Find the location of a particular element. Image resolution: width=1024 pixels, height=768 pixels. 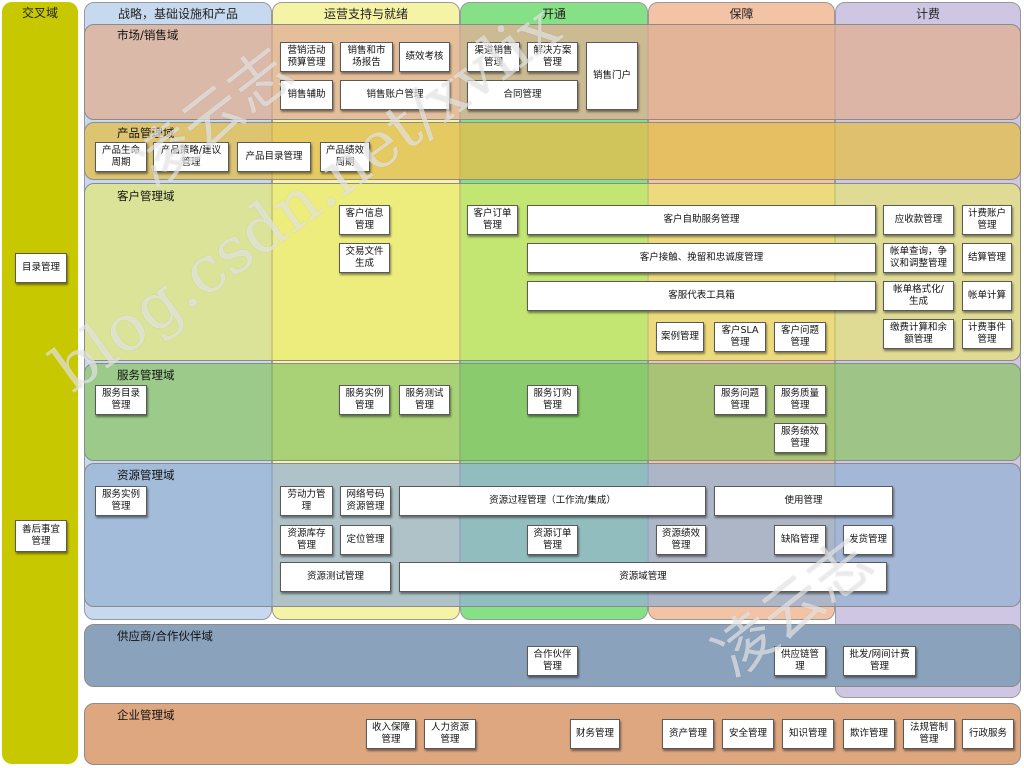

aftercare-management-box: 善后事宜 管理 is located at coordinates (41, 536).